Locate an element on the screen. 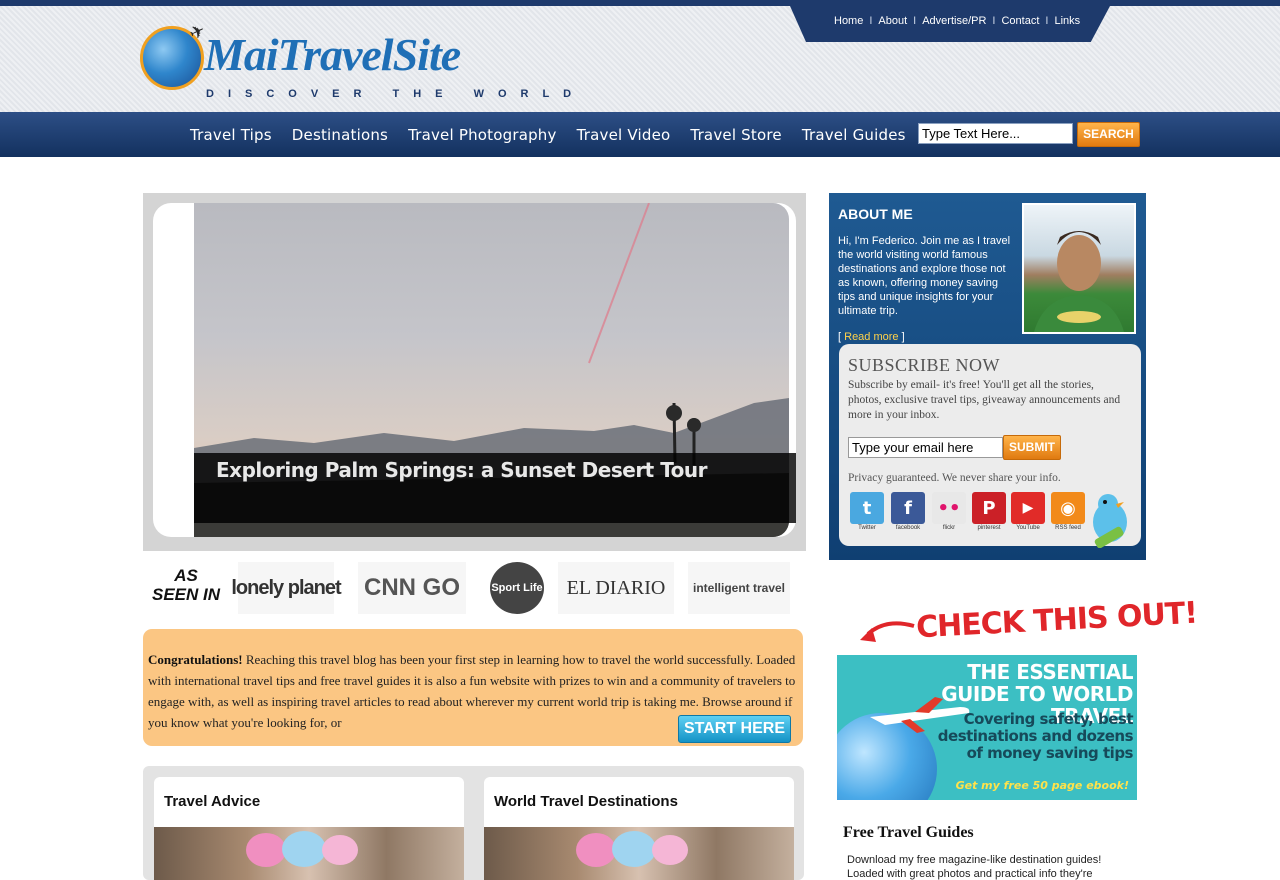 This screenshot has width=1280, height=880. red-arrow-icon is located at coordinates (887, 631).